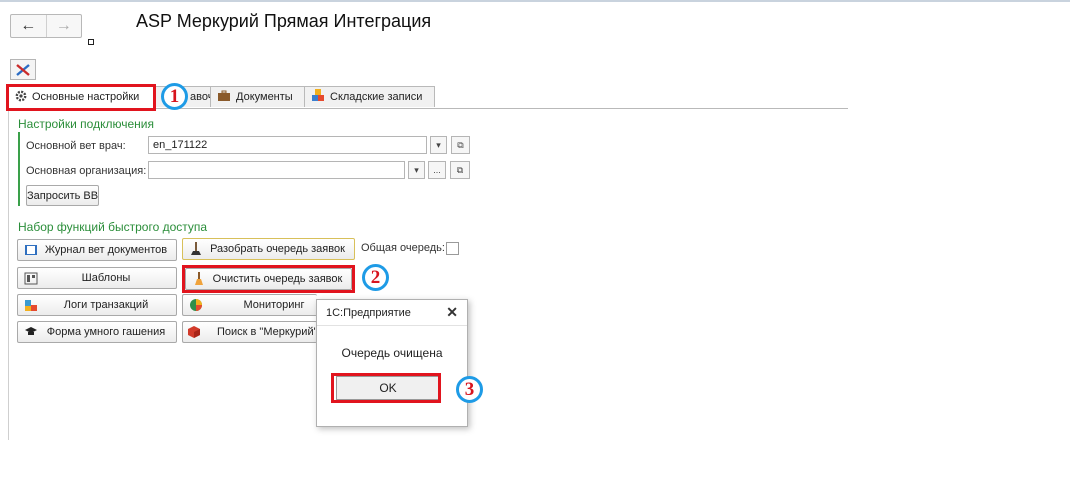 This screenshot has height=504, width=1070. Describe the element at coordinates (287, 145) in the screenshot. I see `vet-field: en_171122` at that location.